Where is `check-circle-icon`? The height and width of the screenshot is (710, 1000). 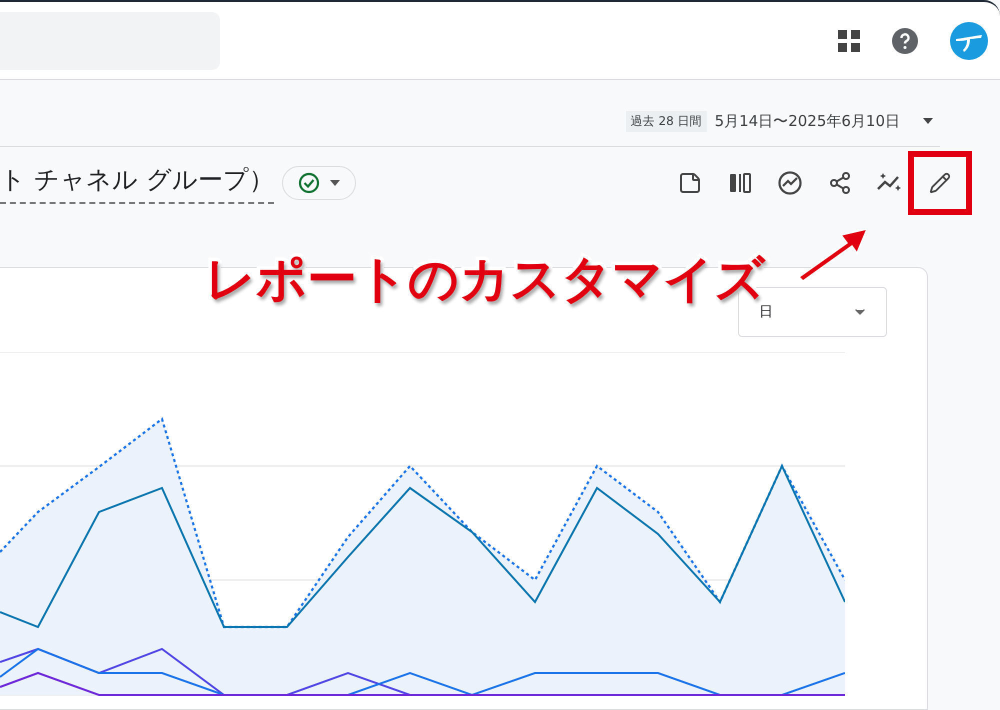
check-circle-icon is located at coordinates (309, 183).